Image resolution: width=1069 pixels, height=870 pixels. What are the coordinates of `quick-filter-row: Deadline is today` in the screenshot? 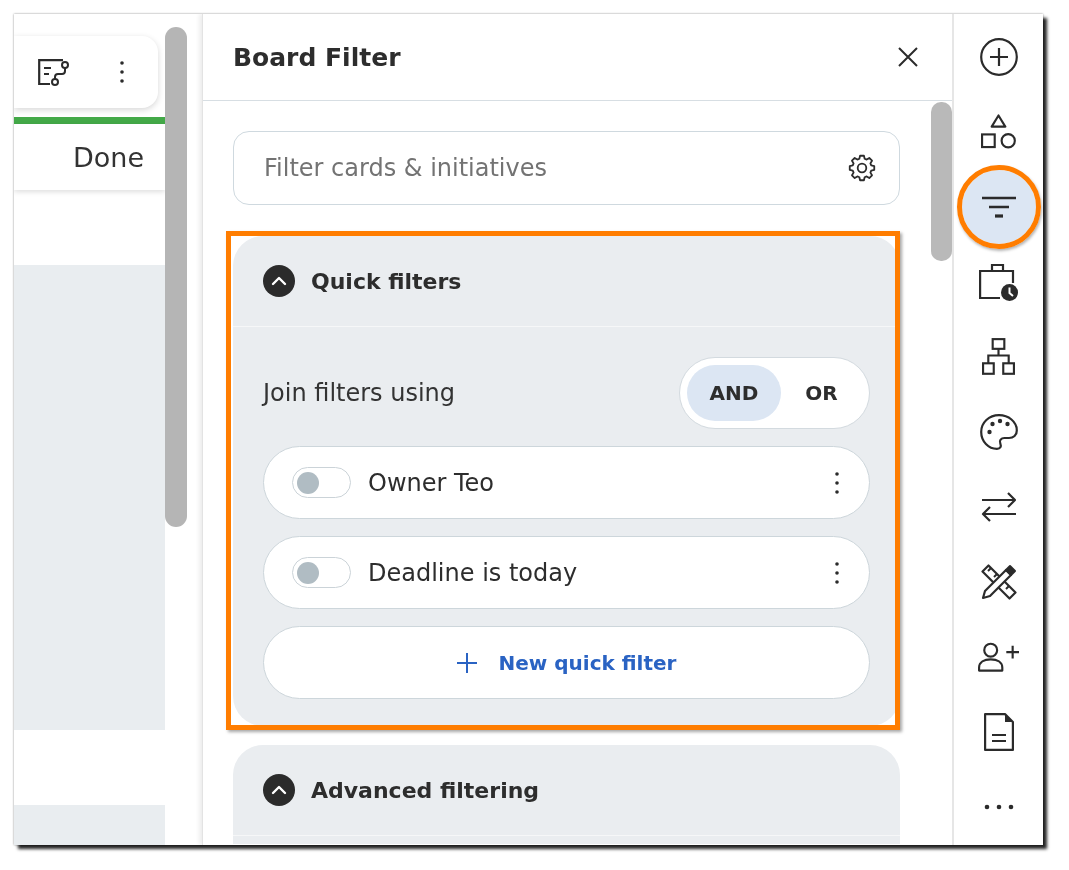 It's located at (566, 572).